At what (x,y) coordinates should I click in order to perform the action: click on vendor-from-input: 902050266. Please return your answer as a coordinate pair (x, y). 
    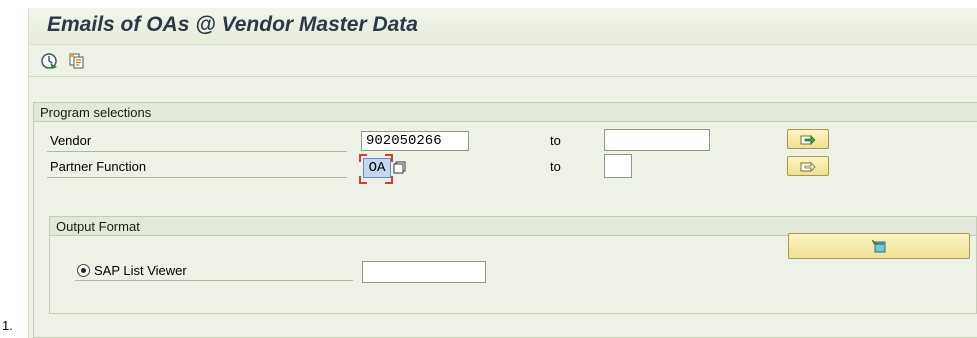
    Looking at the image, I should click on (415, 141).